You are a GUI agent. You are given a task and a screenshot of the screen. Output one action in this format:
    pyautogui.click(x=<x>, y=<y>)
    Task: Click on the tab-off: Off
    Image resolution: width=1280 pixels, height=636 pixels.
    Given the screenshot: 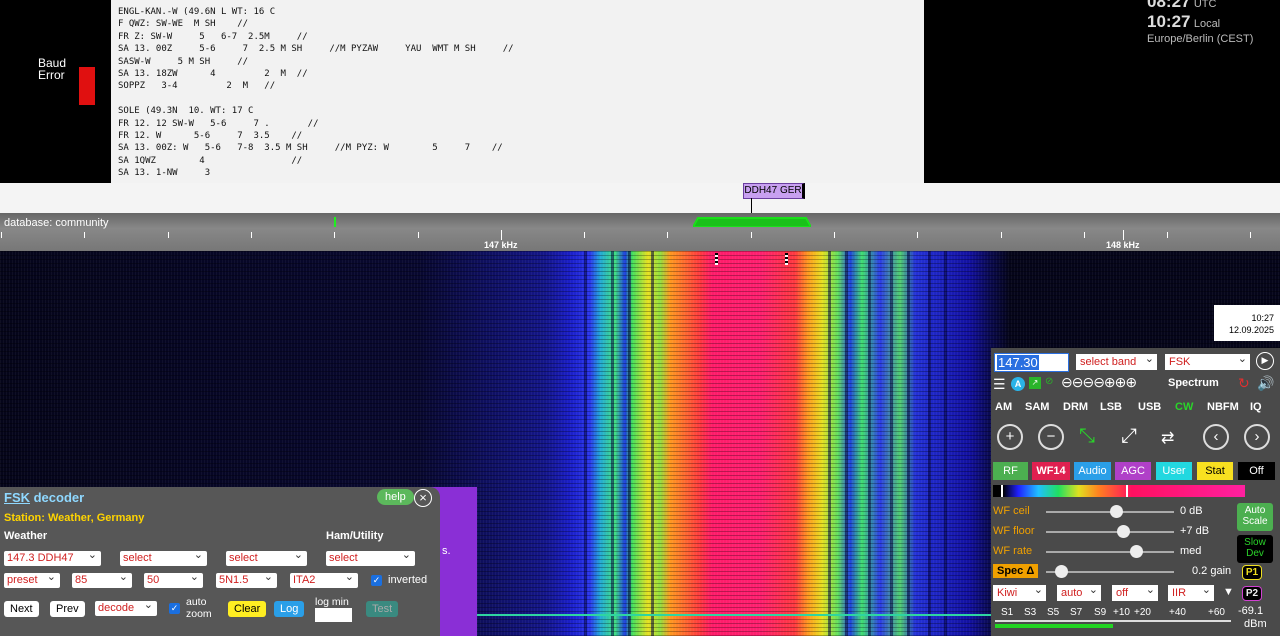 What is the action you would take?
    pyautogui.click(x=1256, y=471)
    